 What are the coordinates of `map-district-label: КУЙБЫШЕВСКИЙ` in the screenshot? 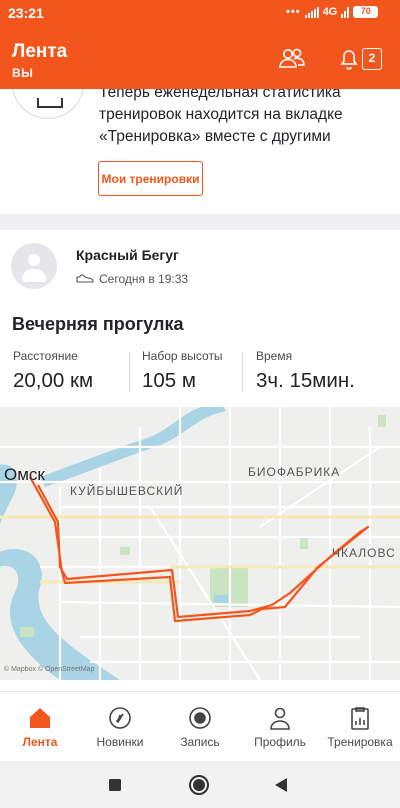 It's located at (126, 490).